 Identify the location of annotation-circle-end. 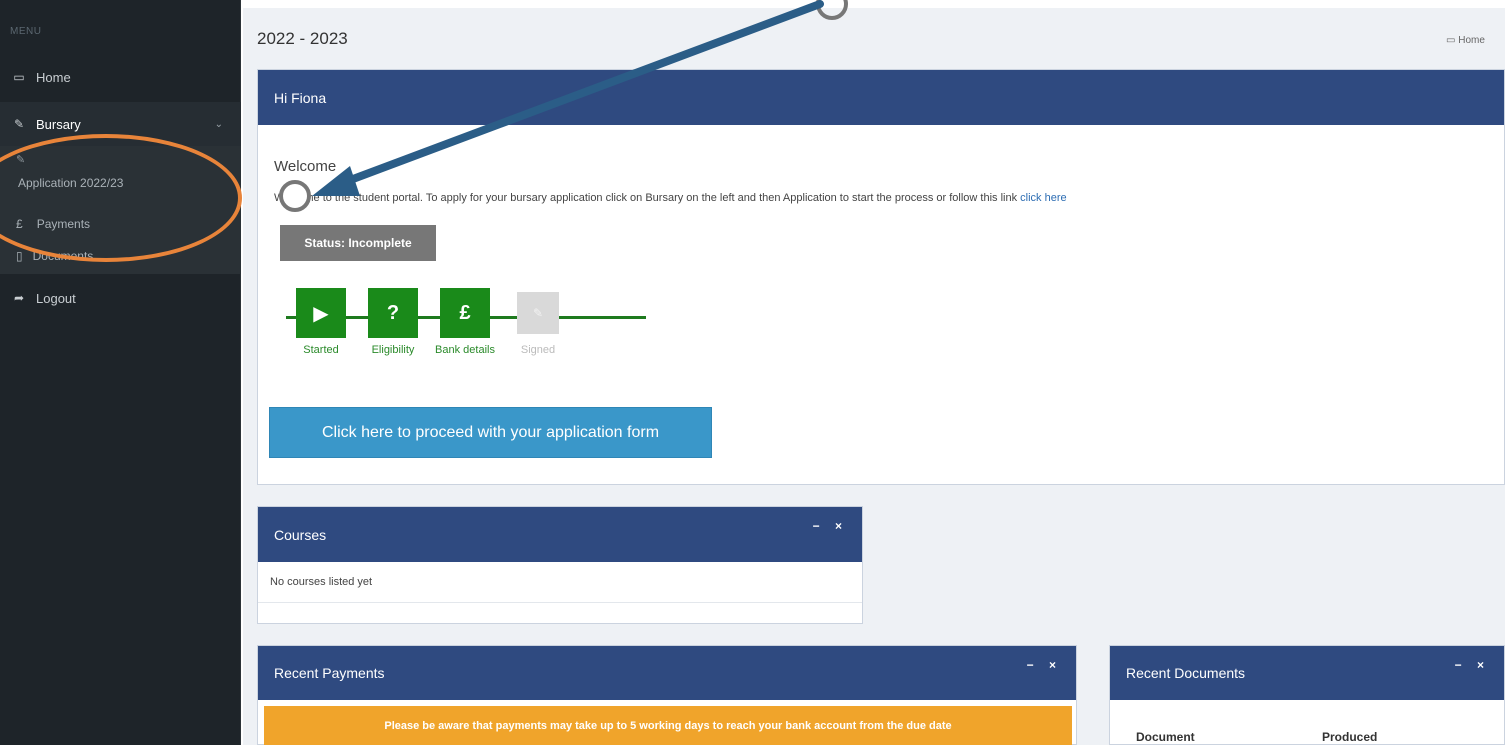
(295, 196).